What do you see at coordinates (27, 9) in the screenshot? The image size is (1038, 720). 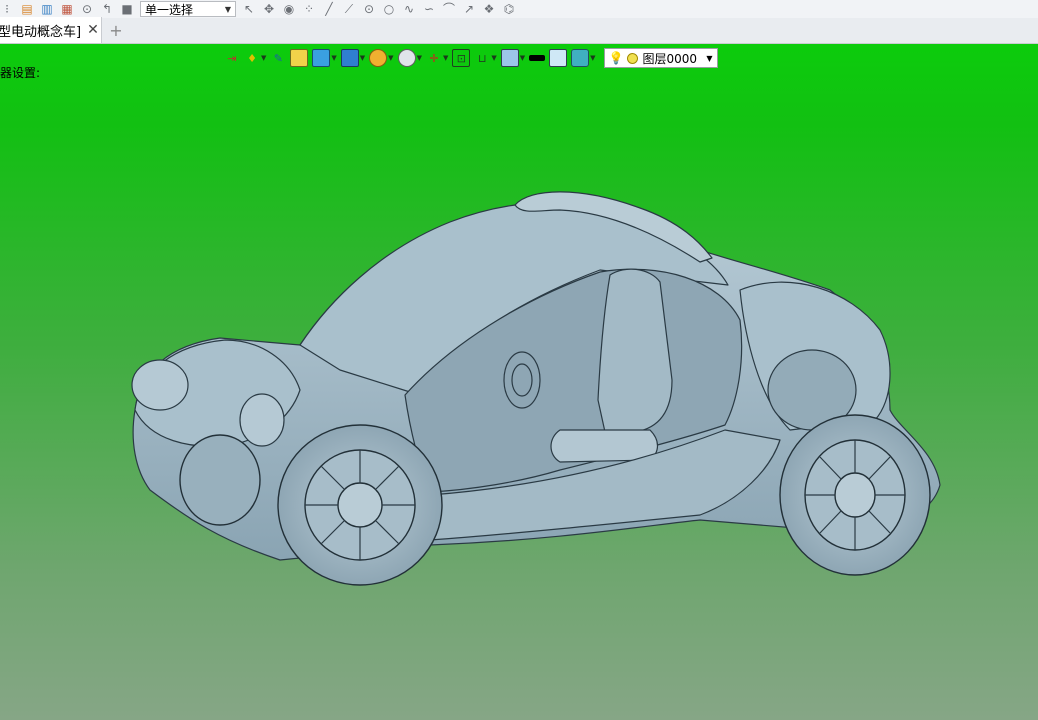 I see `open-file-icon: ▤` at bounding box center [27, 9].